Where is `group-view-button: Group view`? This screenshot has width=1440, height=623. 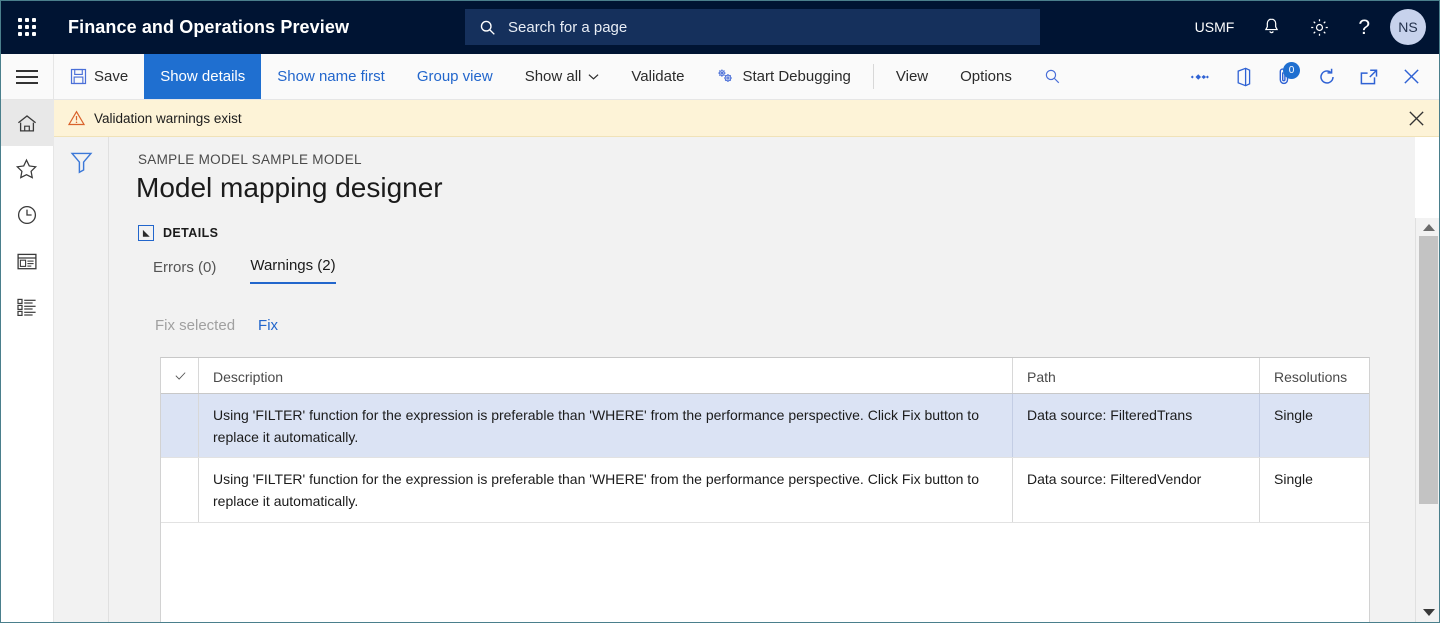
group-view-button: Group view is located at coordinates (455, 76).